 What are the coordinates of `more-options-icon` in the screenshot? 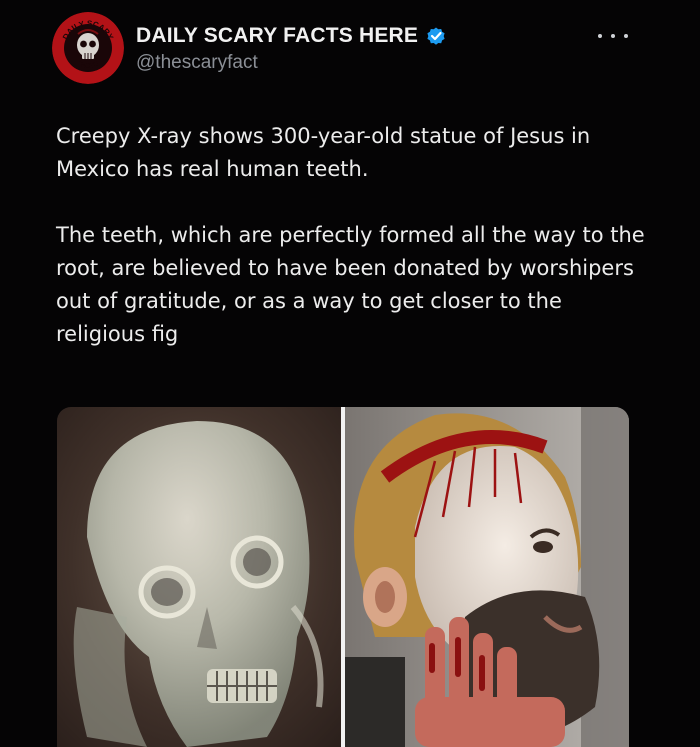 It's located at (613, 36).